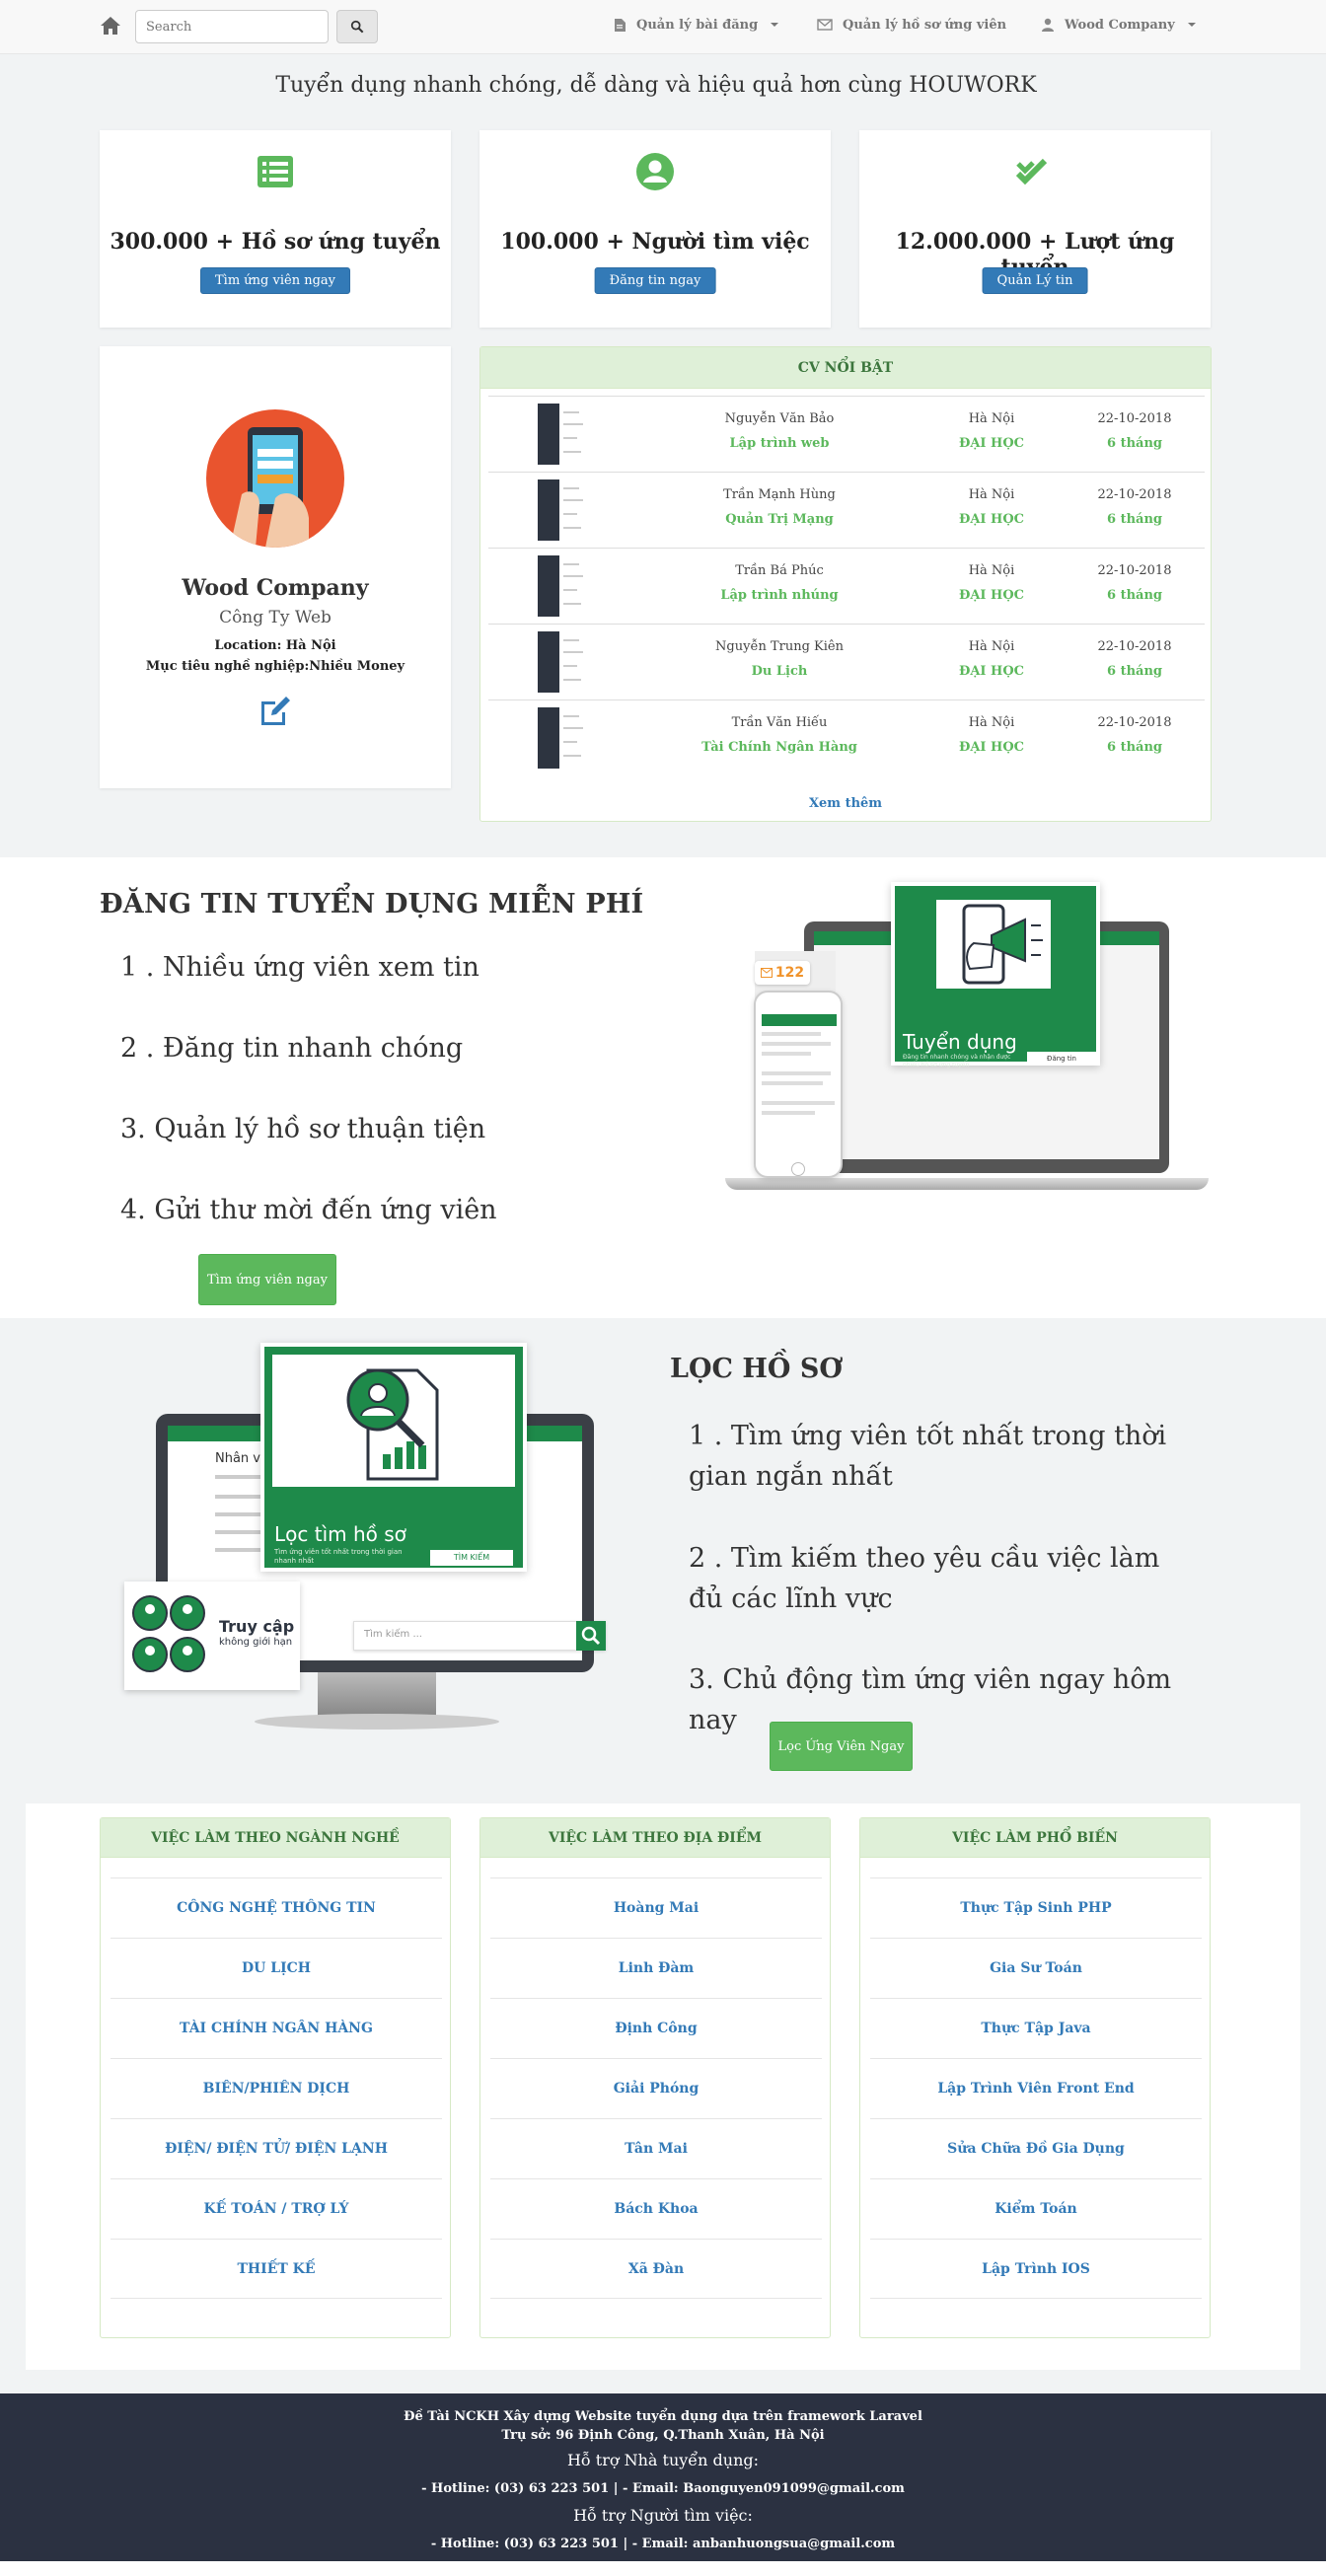 The height and width of the screenshot is (2576, 1326). I want to click on cv-job: Lập trình web, so click(779, 443).